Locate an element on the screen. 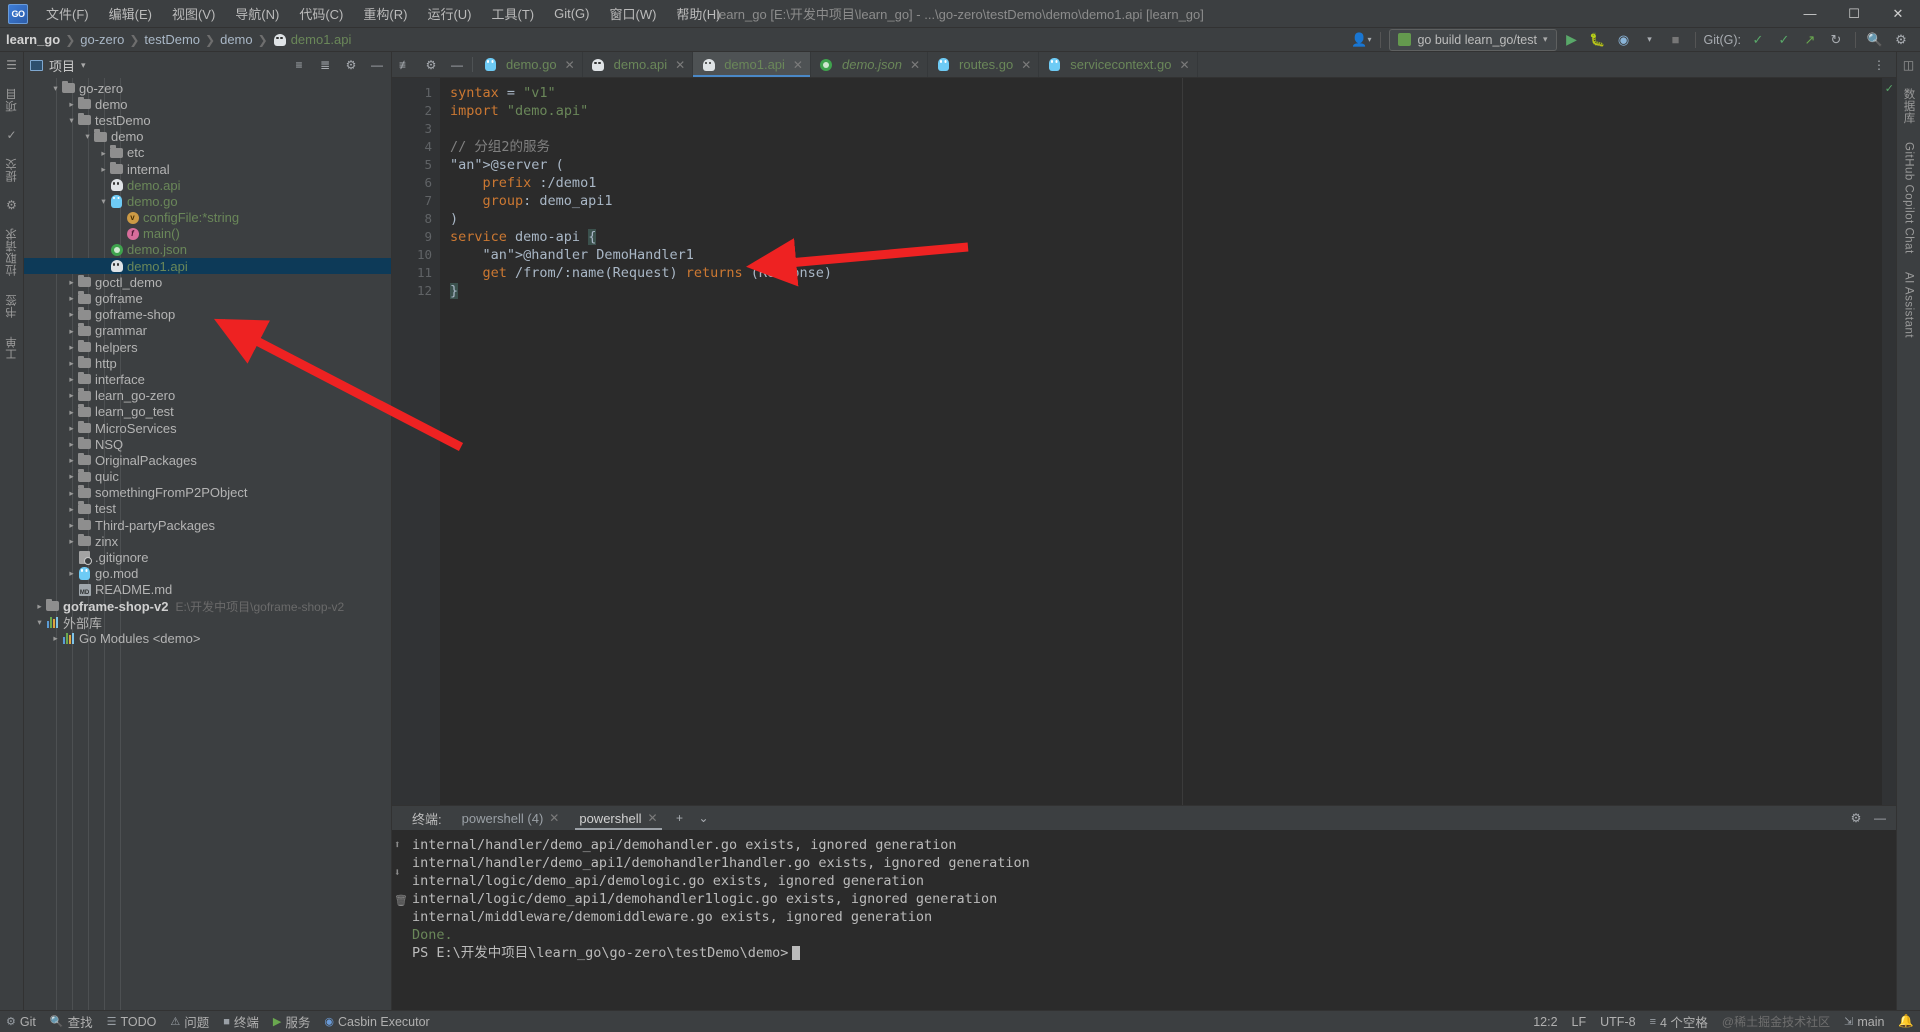  sidebar-item-pull-requests: 拉取请求 is located at coordinates (12, 252).